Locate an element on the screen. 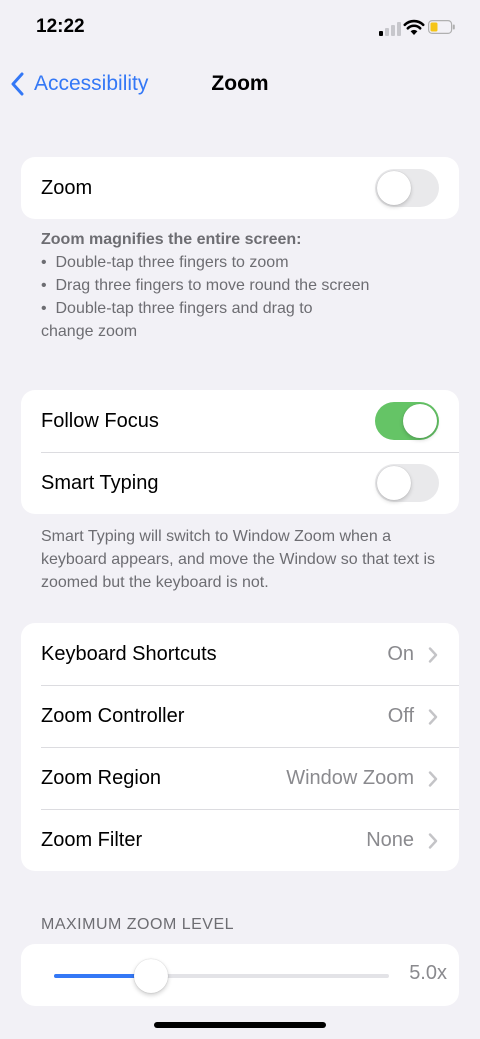  row-value: Off is located at coordinates (400, 715).